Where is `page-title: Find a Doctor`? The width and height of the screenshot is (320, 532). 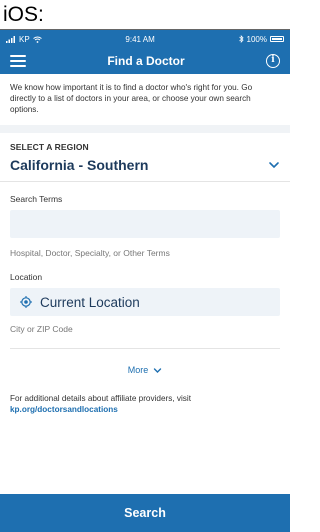 page-title: Find a Doctor is located at coordinates (146, 61).